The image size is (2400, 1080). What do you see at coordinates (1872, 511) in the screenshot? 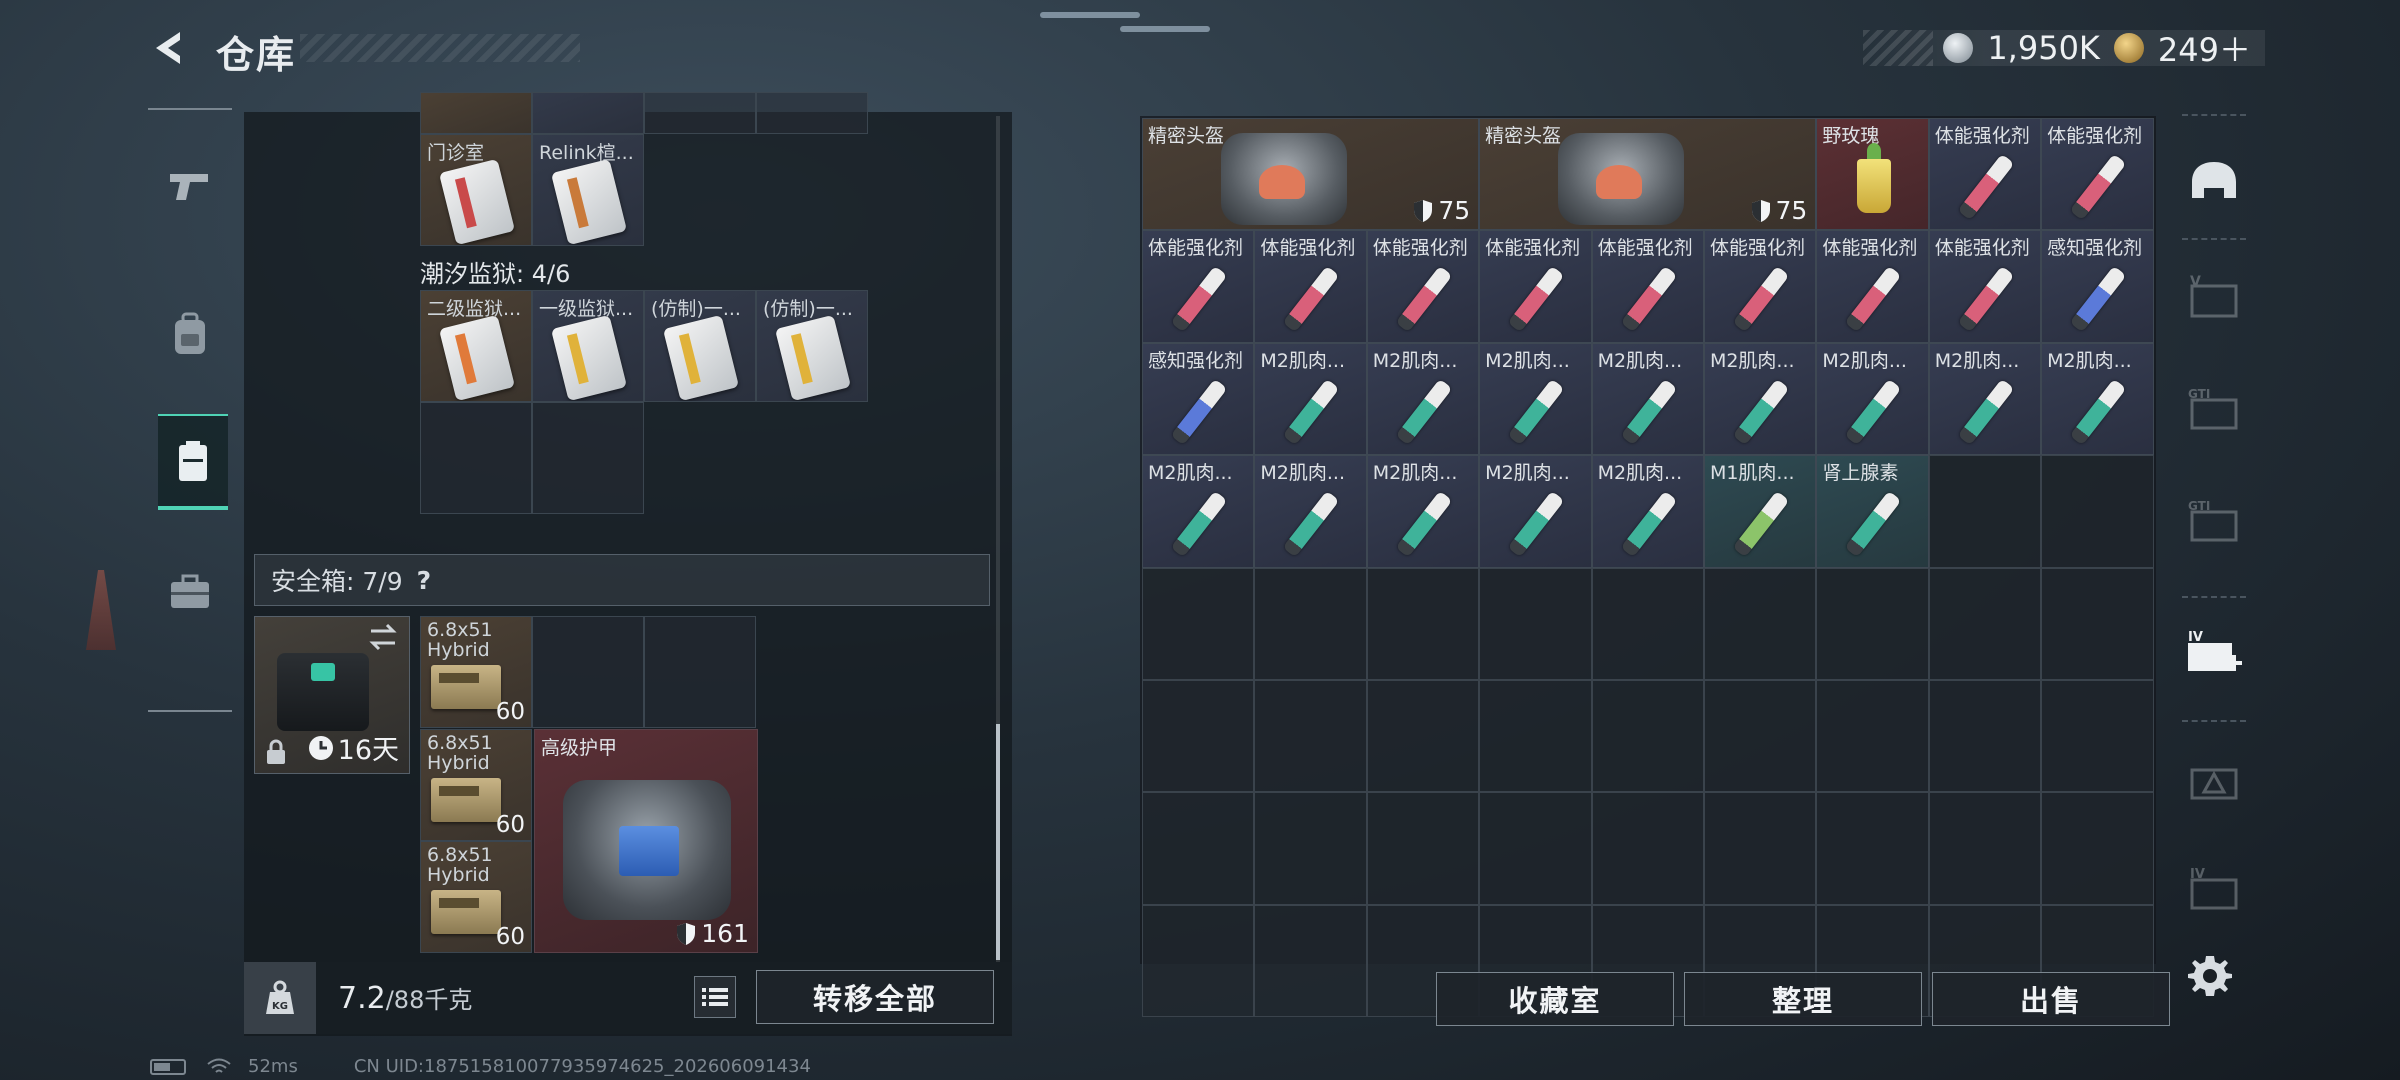
I see `stash-item: 肾上腺素` at bounding box center [1872, 511].